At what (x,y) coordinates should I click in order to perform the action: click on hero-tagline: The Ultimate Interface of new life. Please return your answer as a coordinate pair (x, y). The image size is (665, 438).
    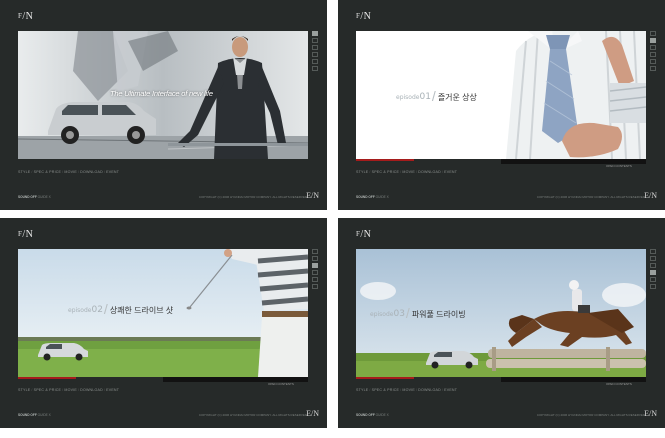
    Looking at the image, I should click on (161, 93).